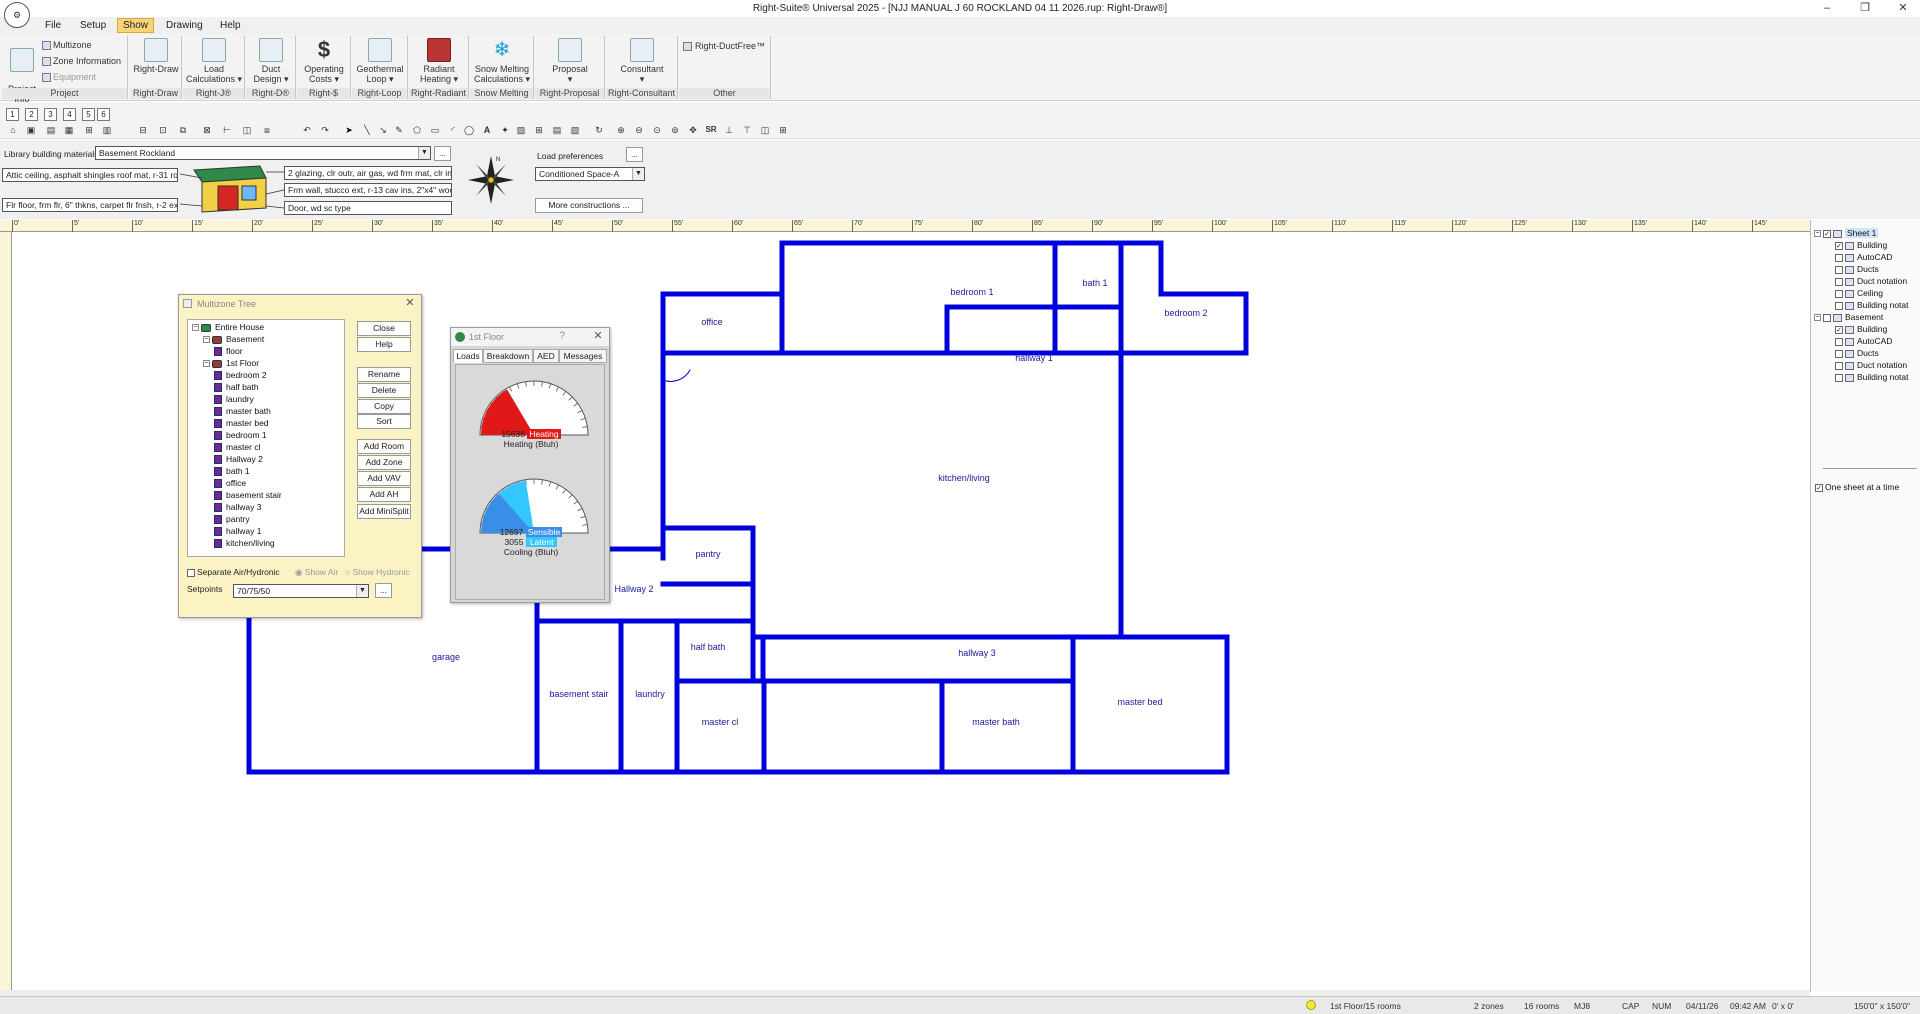  What do you see at coordinates (621, 130) in the screenshot?
I see `zoom-in-icon: ⊕` at bounding box center [621, 130].